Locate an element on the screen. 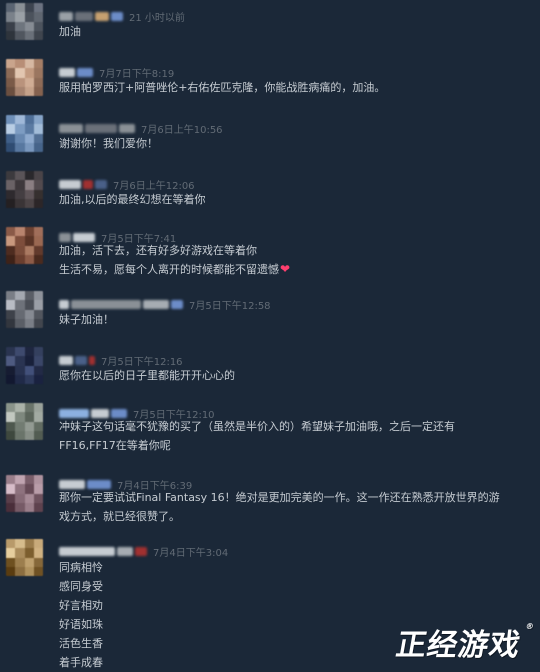 The height and width of the screenshot is (672, 540). comment-item: 21 小时以前 加油 is located at coordinates (270, 26).